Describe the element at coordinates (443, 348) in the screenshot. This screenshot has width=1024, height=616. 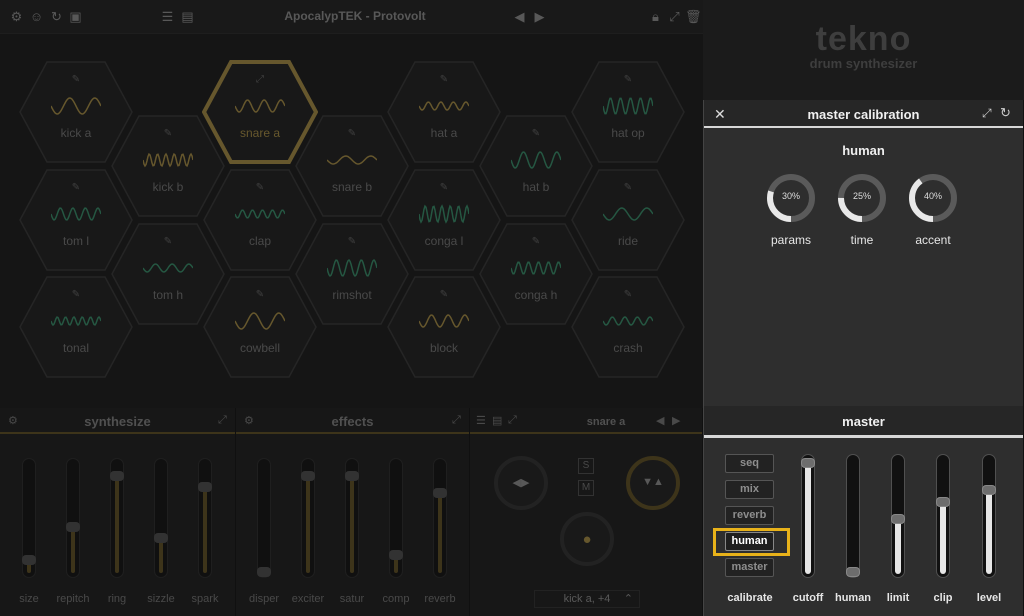
I see `pad-label: block` at that location.